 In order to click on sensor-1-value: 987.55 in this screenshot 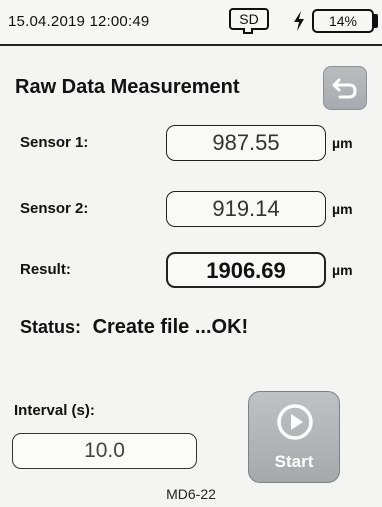, I will do `click(246, 143)`.